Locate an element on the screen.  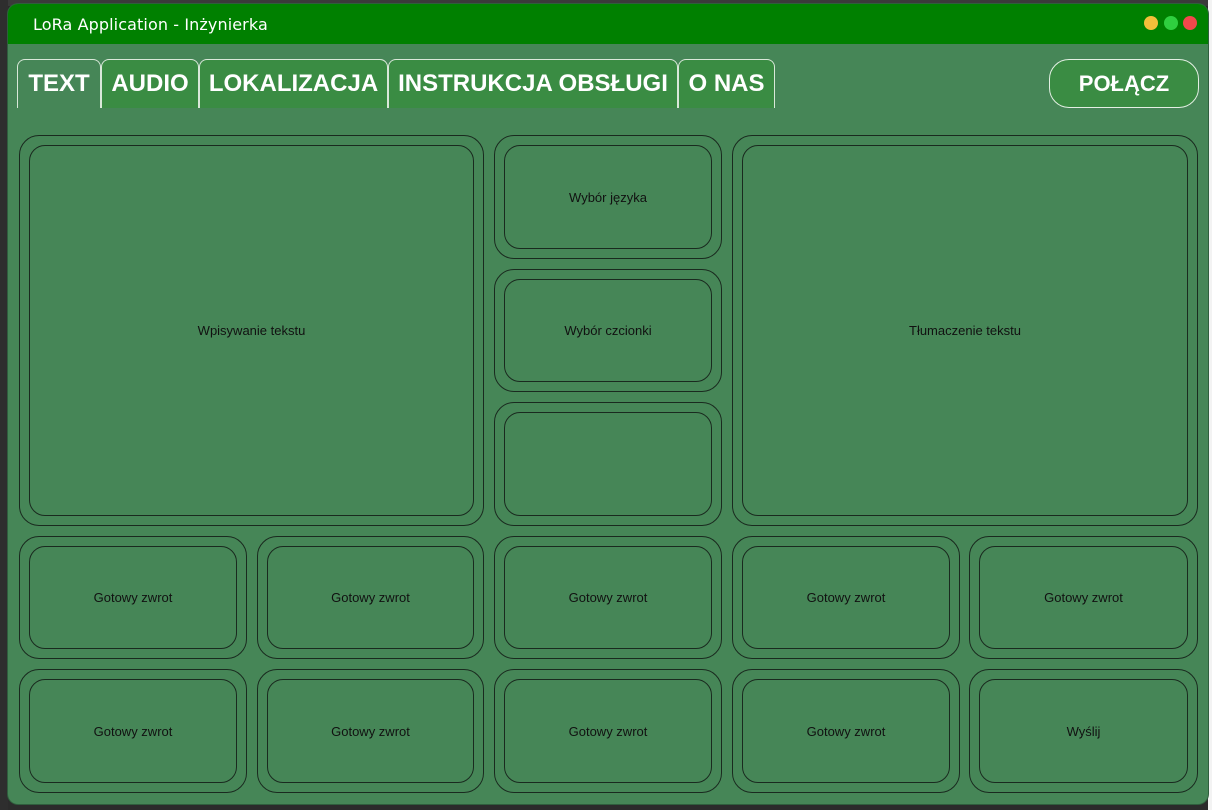
title-bar: LoRa Application - Inżynierka is located at coordinates (608, 24).